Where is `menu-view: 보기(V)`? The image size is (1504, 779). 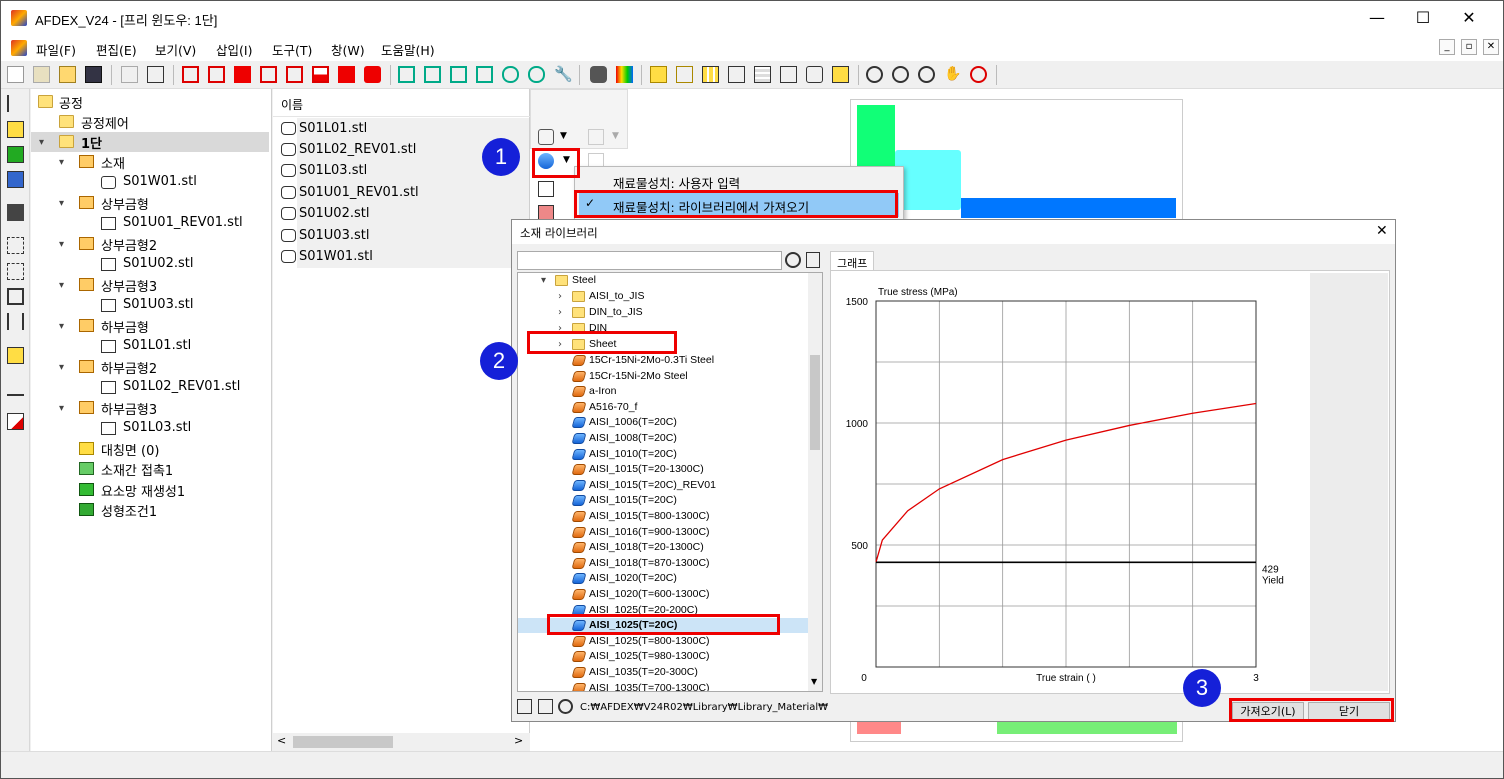
menu-view: 보기(V) is located at coordinates (175, 49).